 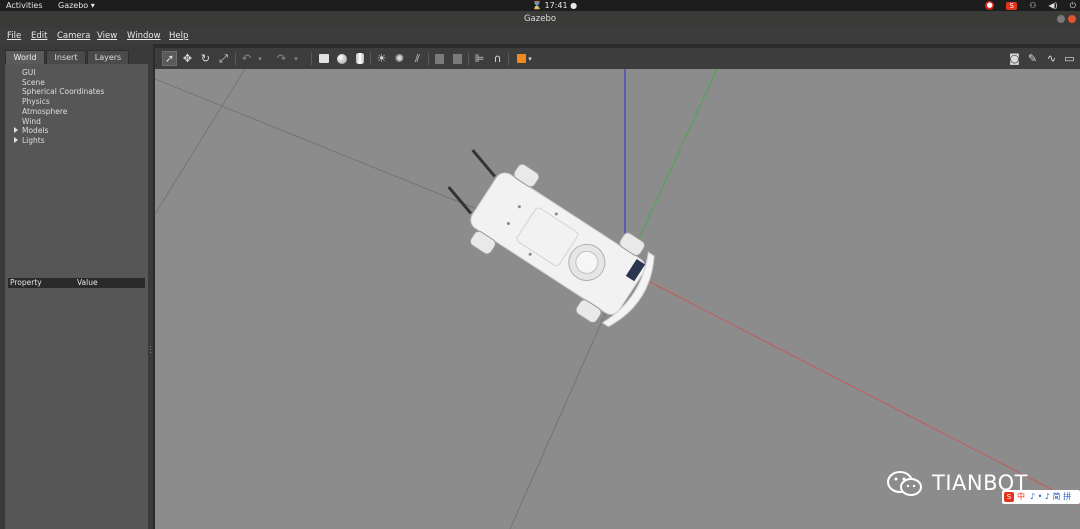 What do you see at coordinates (76, 283) in the screenshot?
I see `property-table-header: Property Value` at bounding box center [76, 283].